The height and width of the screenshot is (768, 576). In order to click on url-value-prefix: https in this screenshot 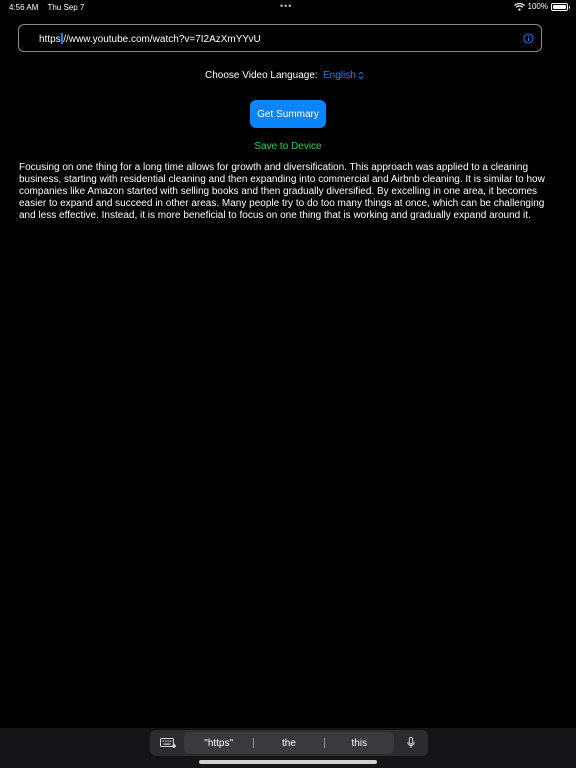, I will do `click(50, 39)`.